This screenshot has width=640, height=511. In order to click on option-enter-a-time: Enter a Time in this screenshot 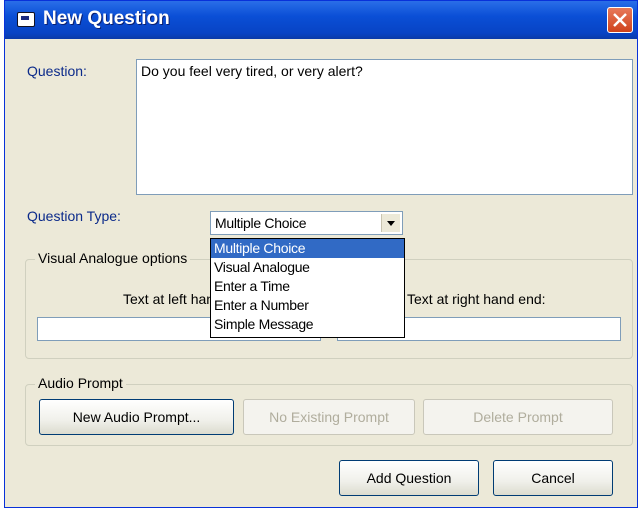, I will do `click(307, 286)`.